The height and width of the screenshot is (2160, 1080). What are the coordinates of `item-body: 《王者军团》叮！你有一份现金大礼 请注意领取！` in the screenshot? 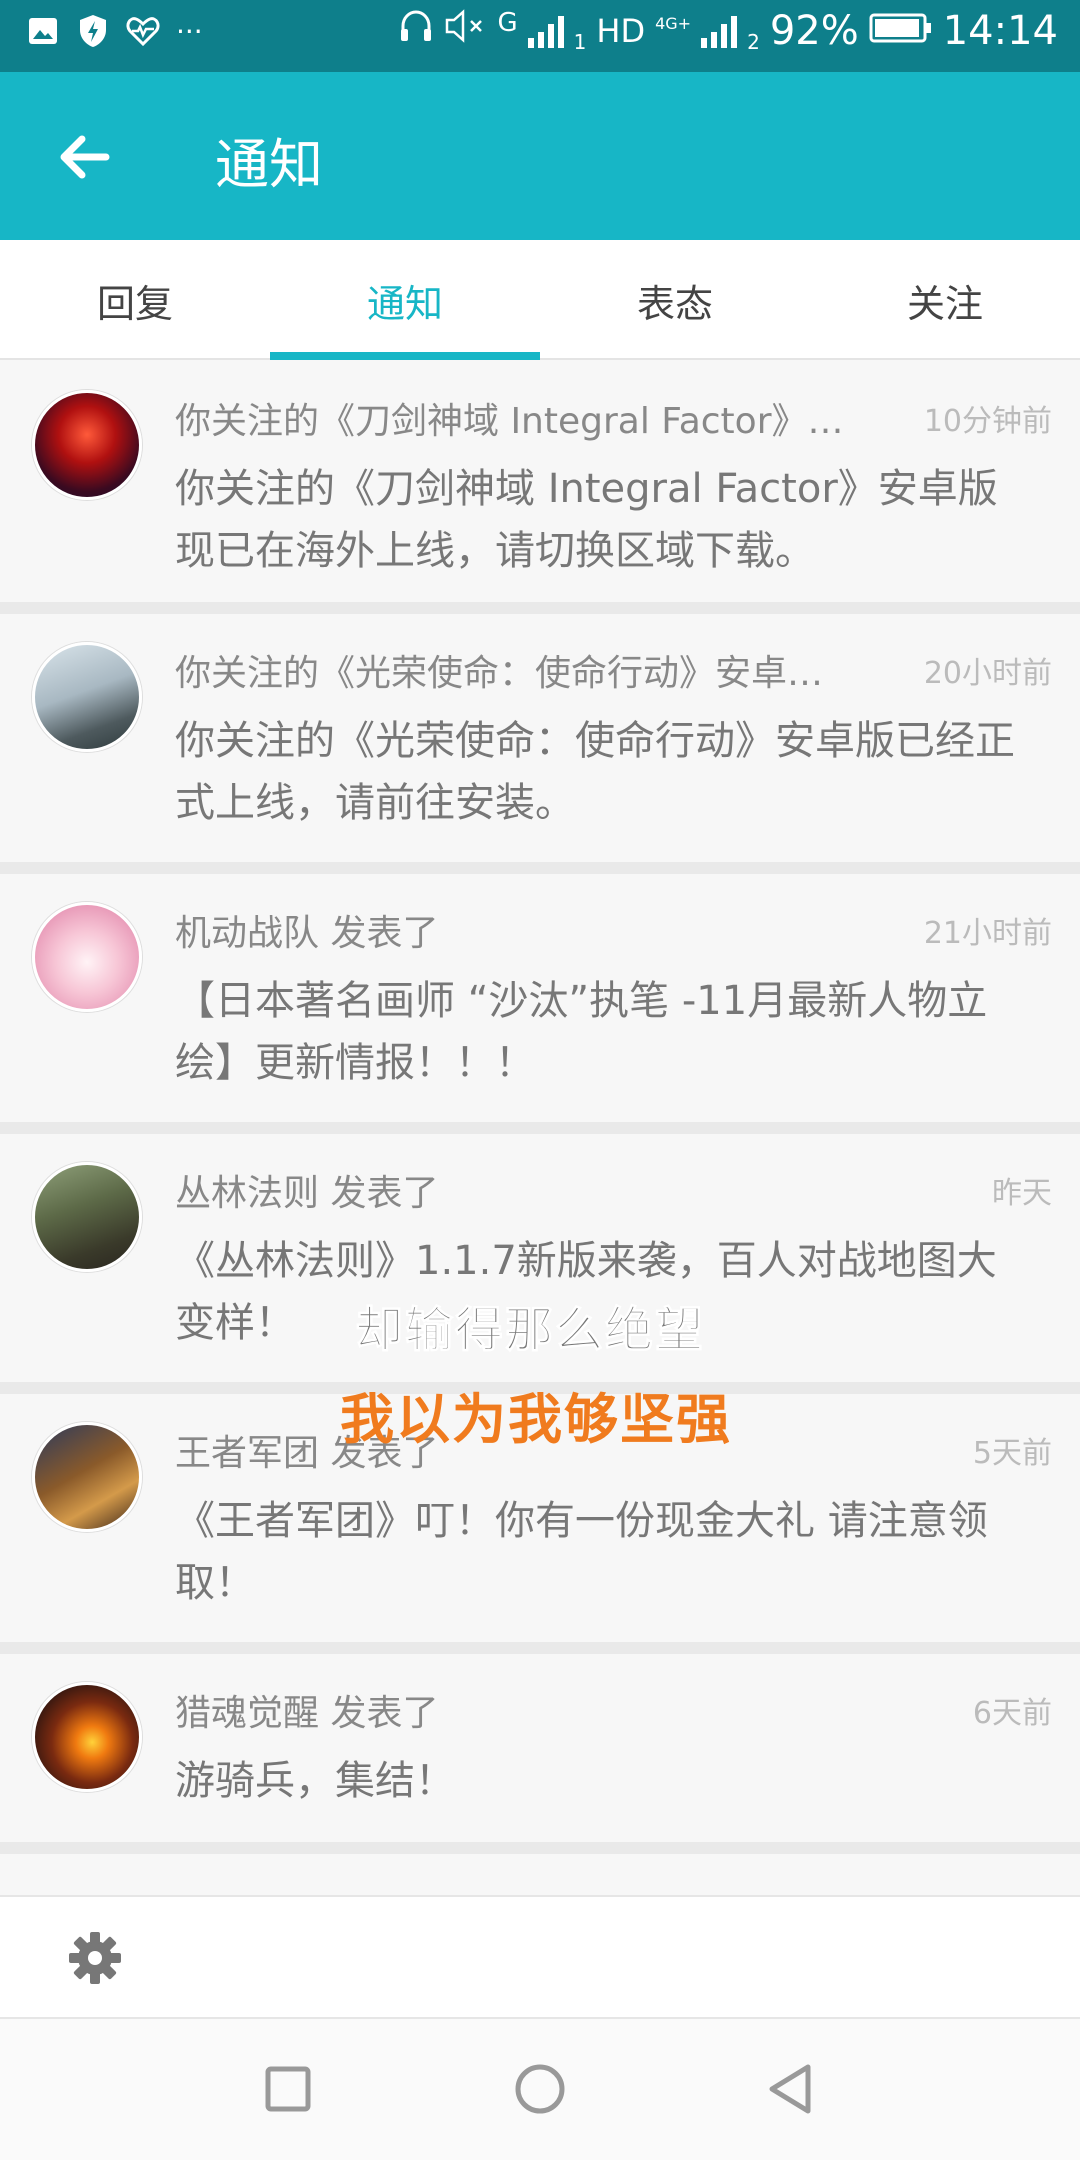 It's located at (581, 1552).